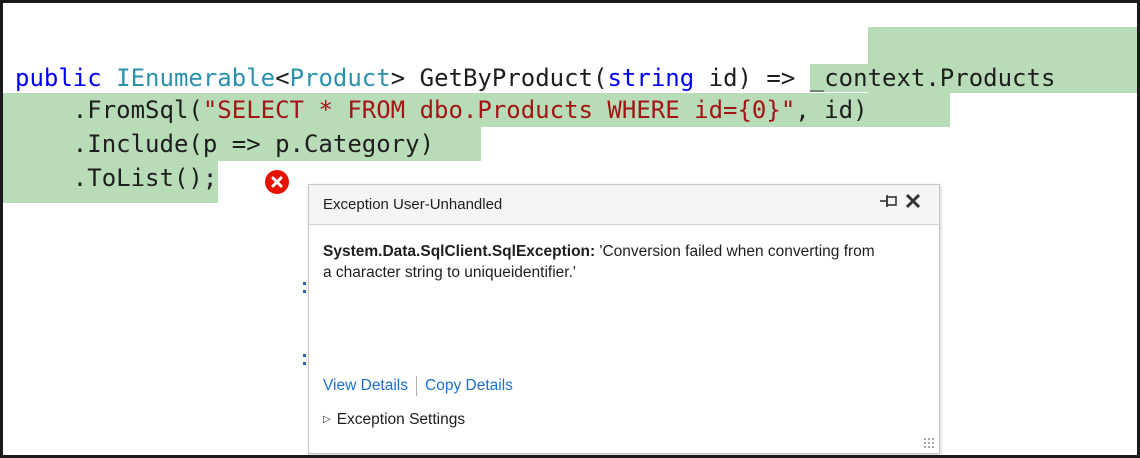  I want to click on error-circle-x-icon, so click(277, 182).